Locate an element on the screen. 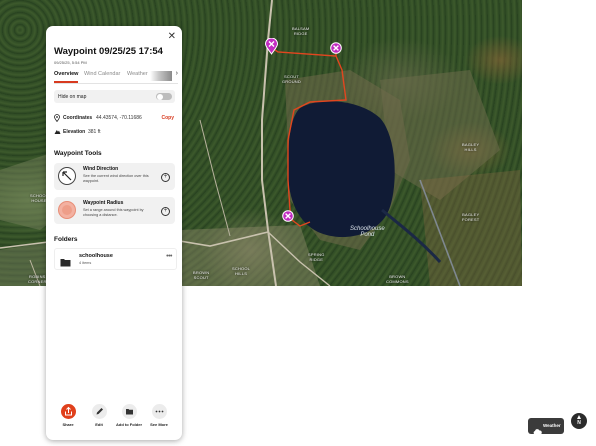 This screenshot has height=446, width=596. location-pin-icon is located at coordinates (57, 119).